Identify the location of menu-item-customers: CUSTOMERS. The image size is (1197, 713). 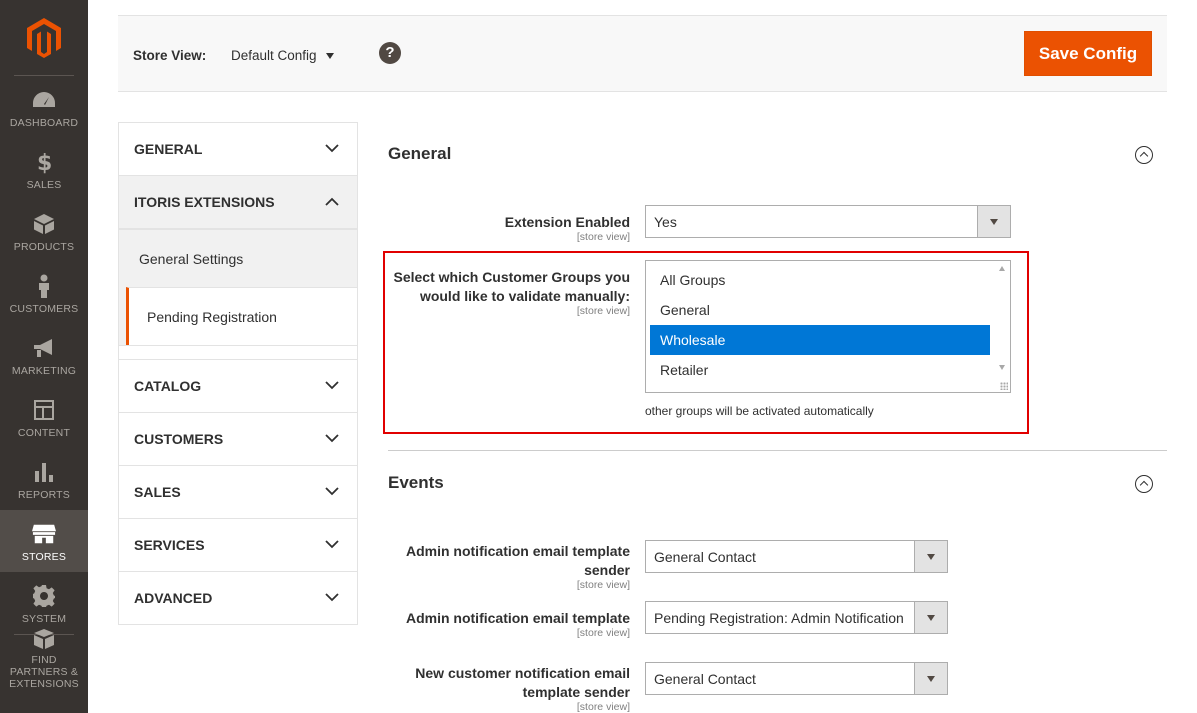
(44, 293).